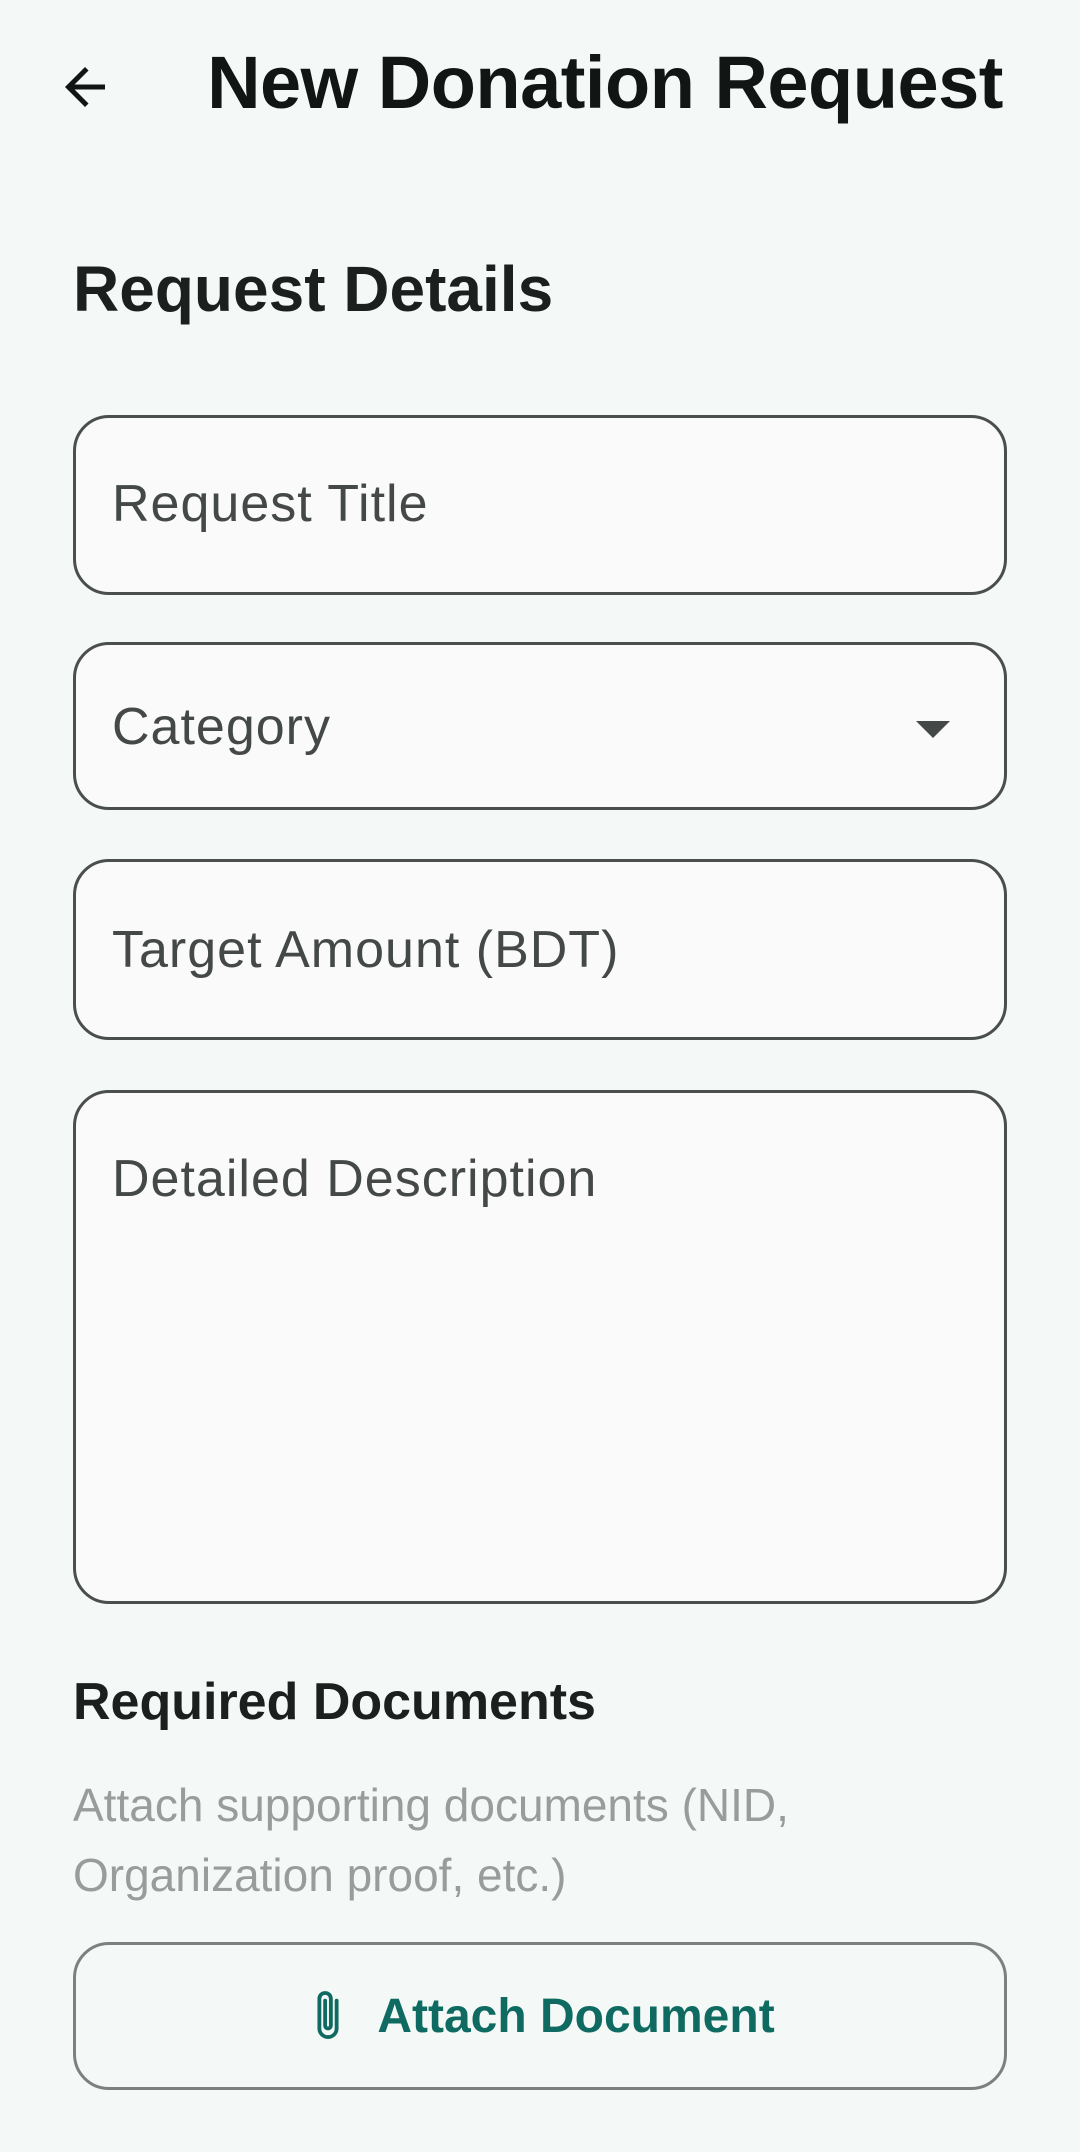 This screenshot has width=1080, height=2152. I want to click on description-placeholder: Detailed Description, so click(355, 1179).